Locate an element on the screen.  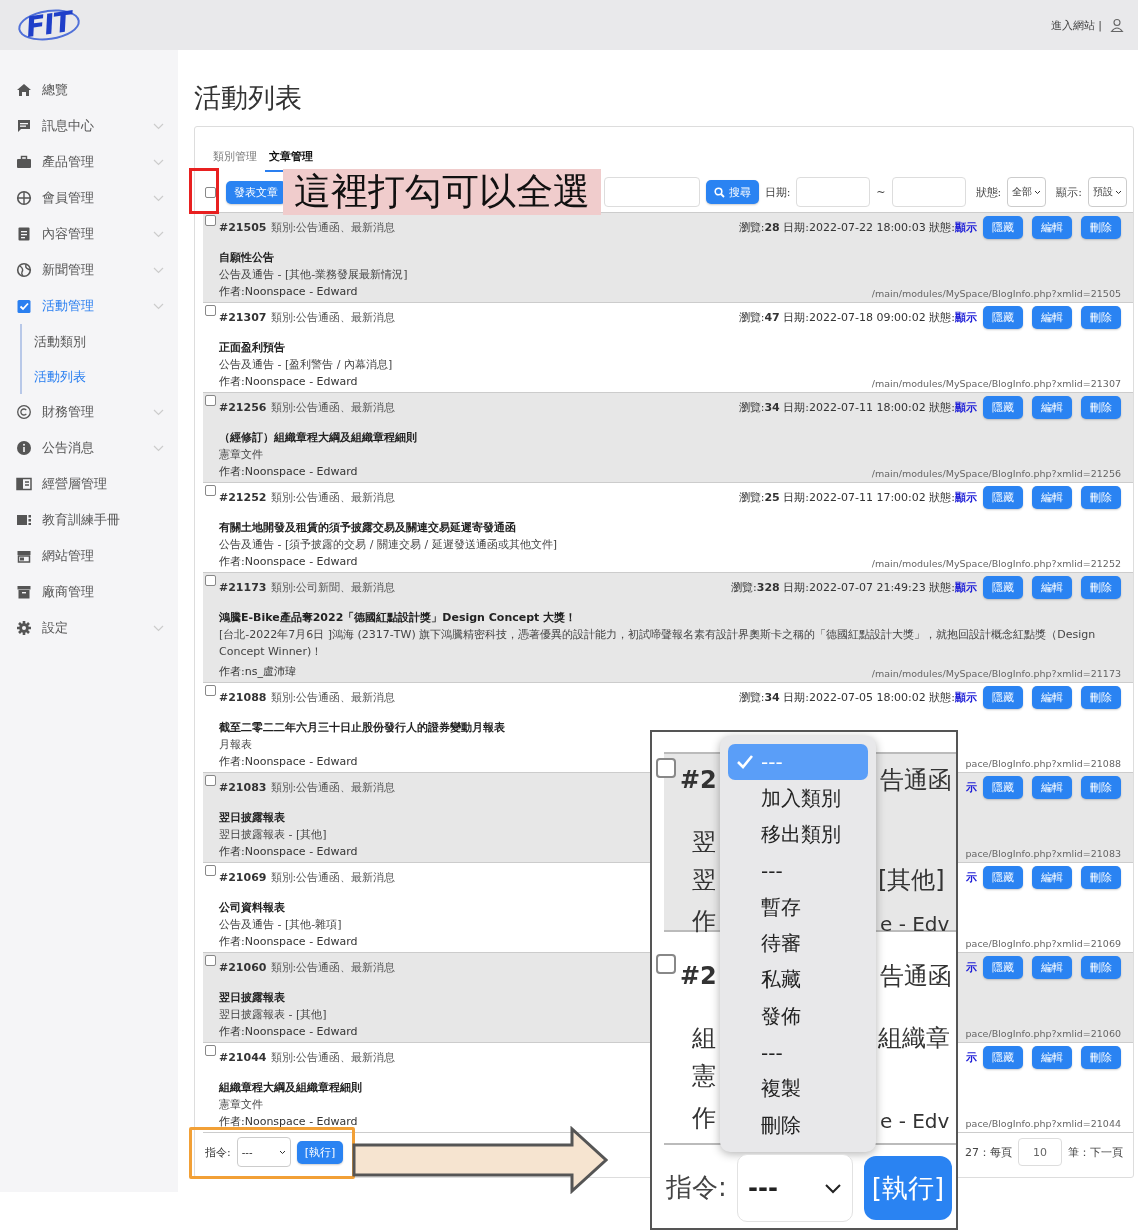
sidebar-item: 財務管理 is located at coordinates (89, 412).